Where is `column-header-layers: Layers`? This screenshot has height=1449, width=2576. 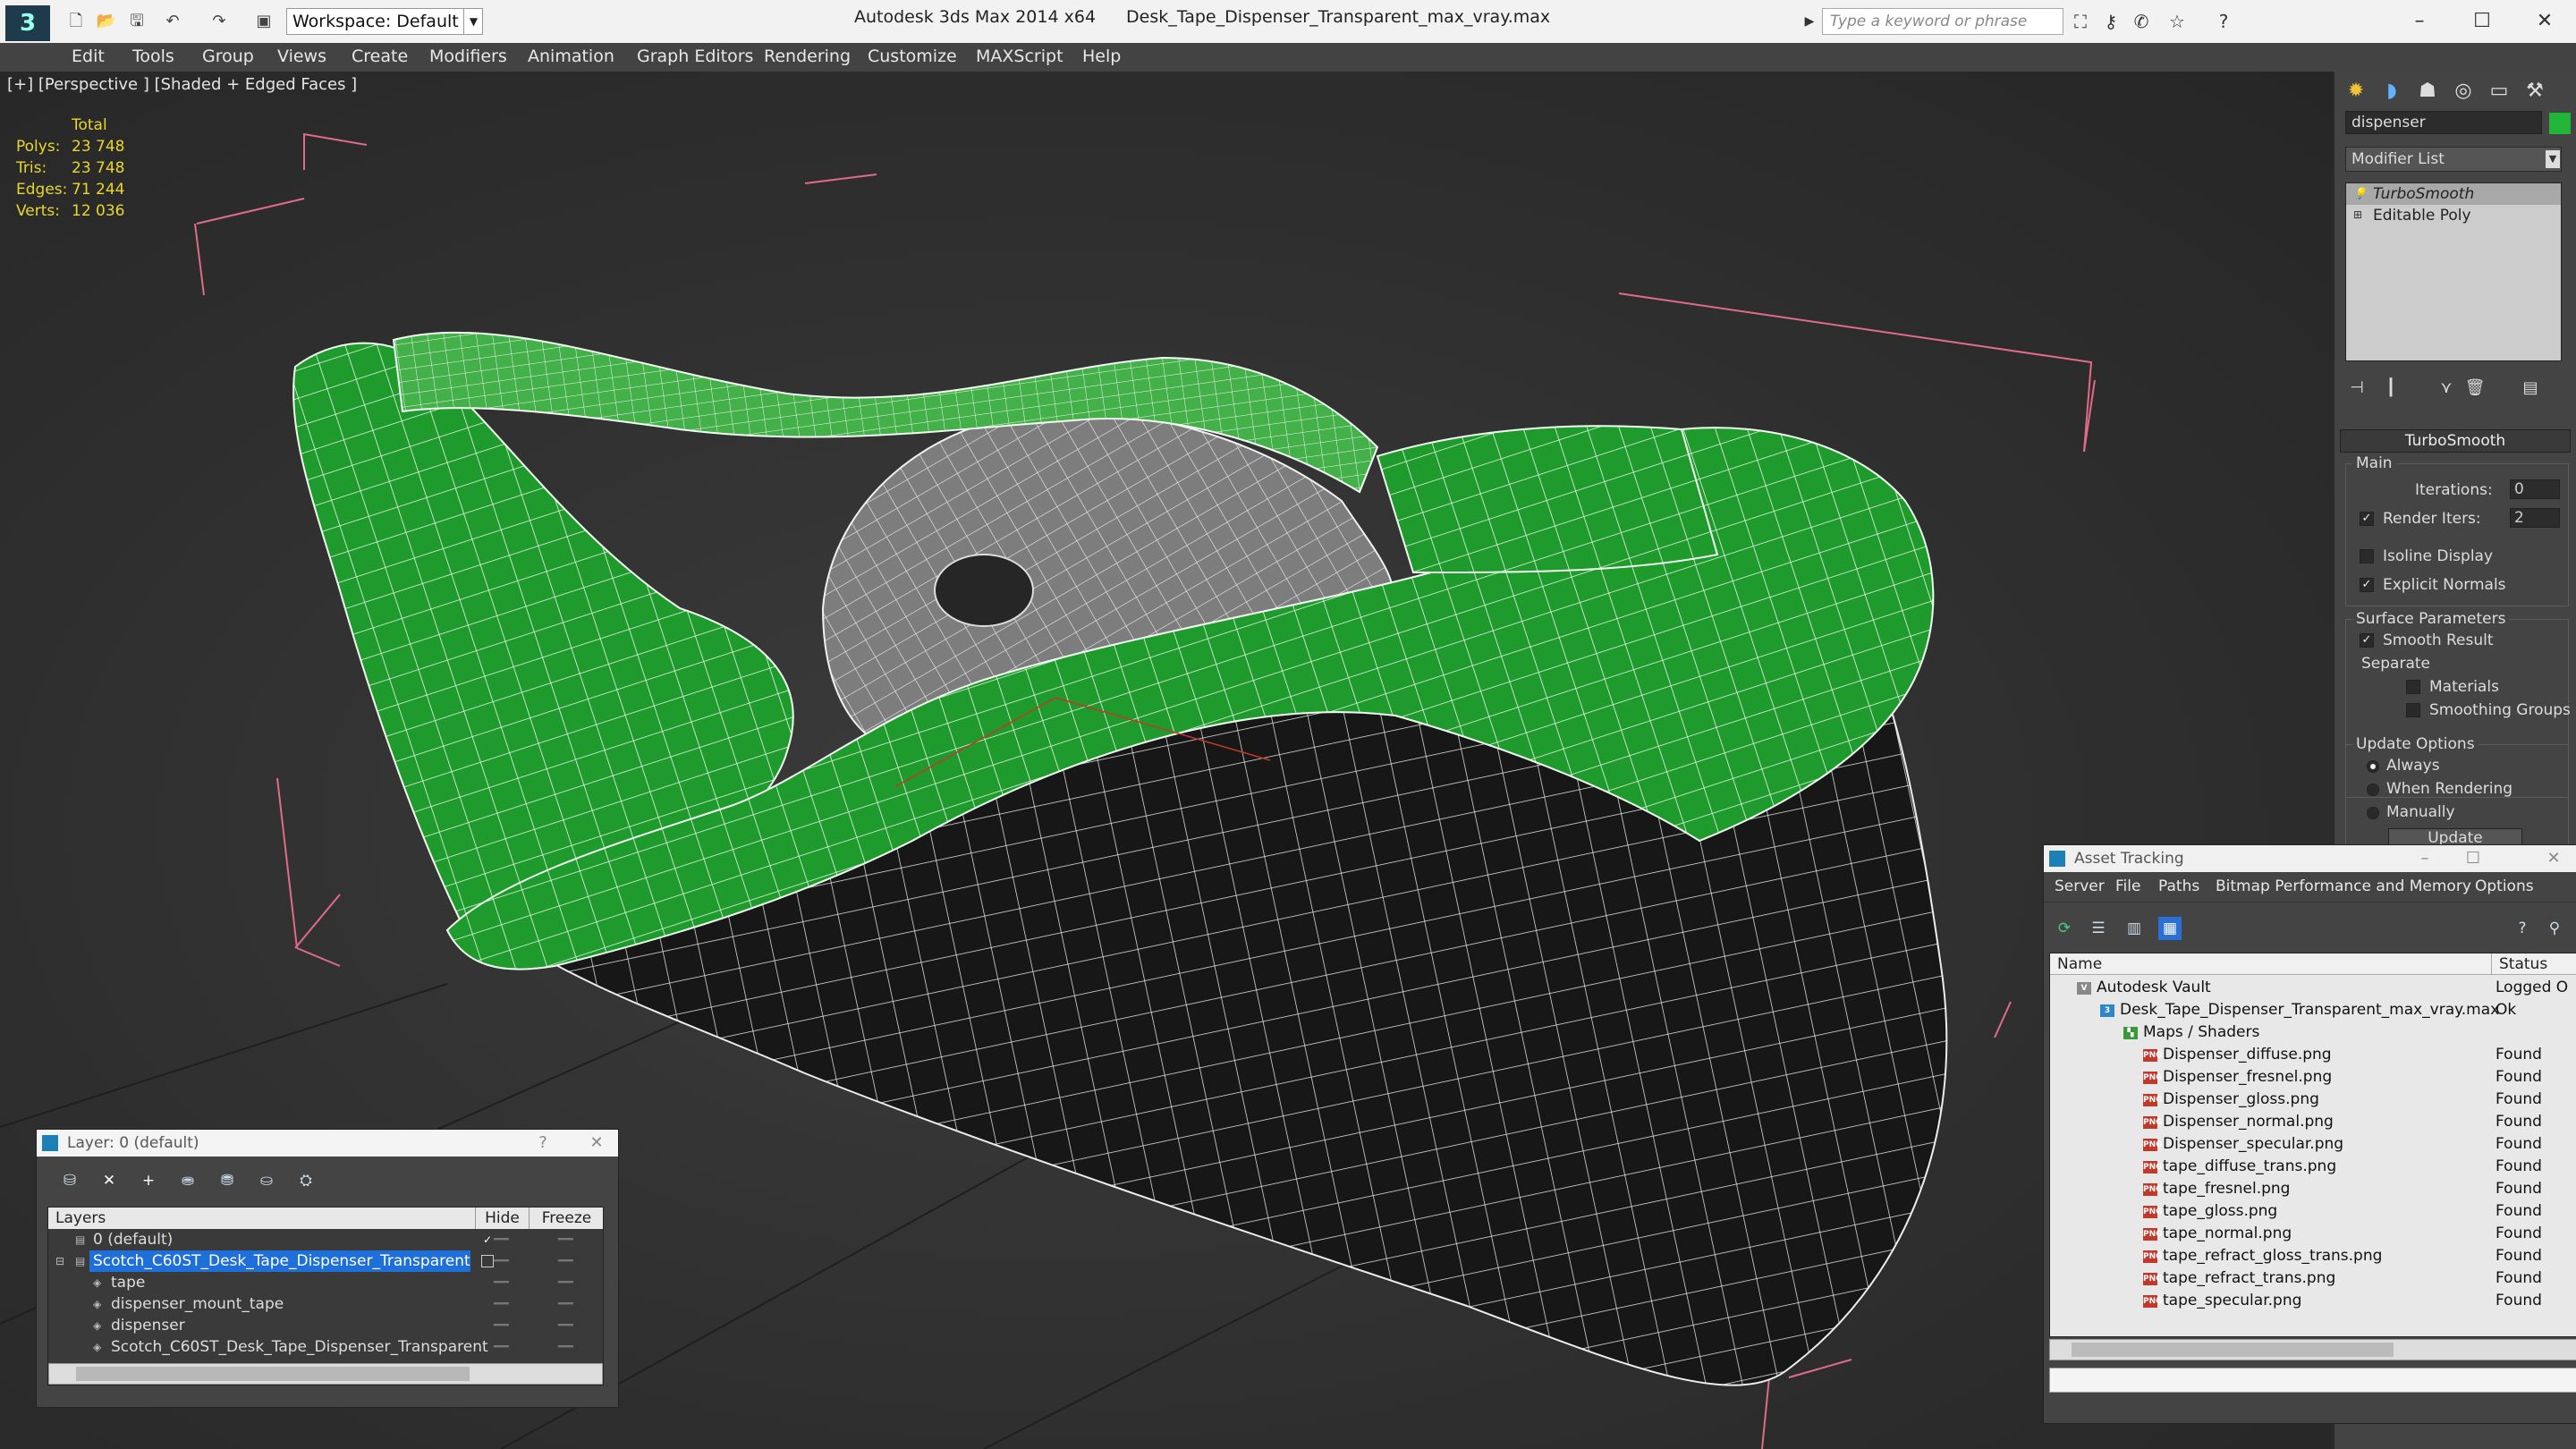 column-header-layers: Layers is located at coordinates (262, 1218).